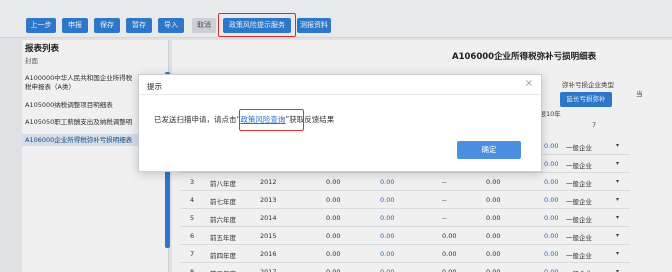 This screenshot has height=272, width=672. I want to click on ok-button: 确定, so click(489, 150).